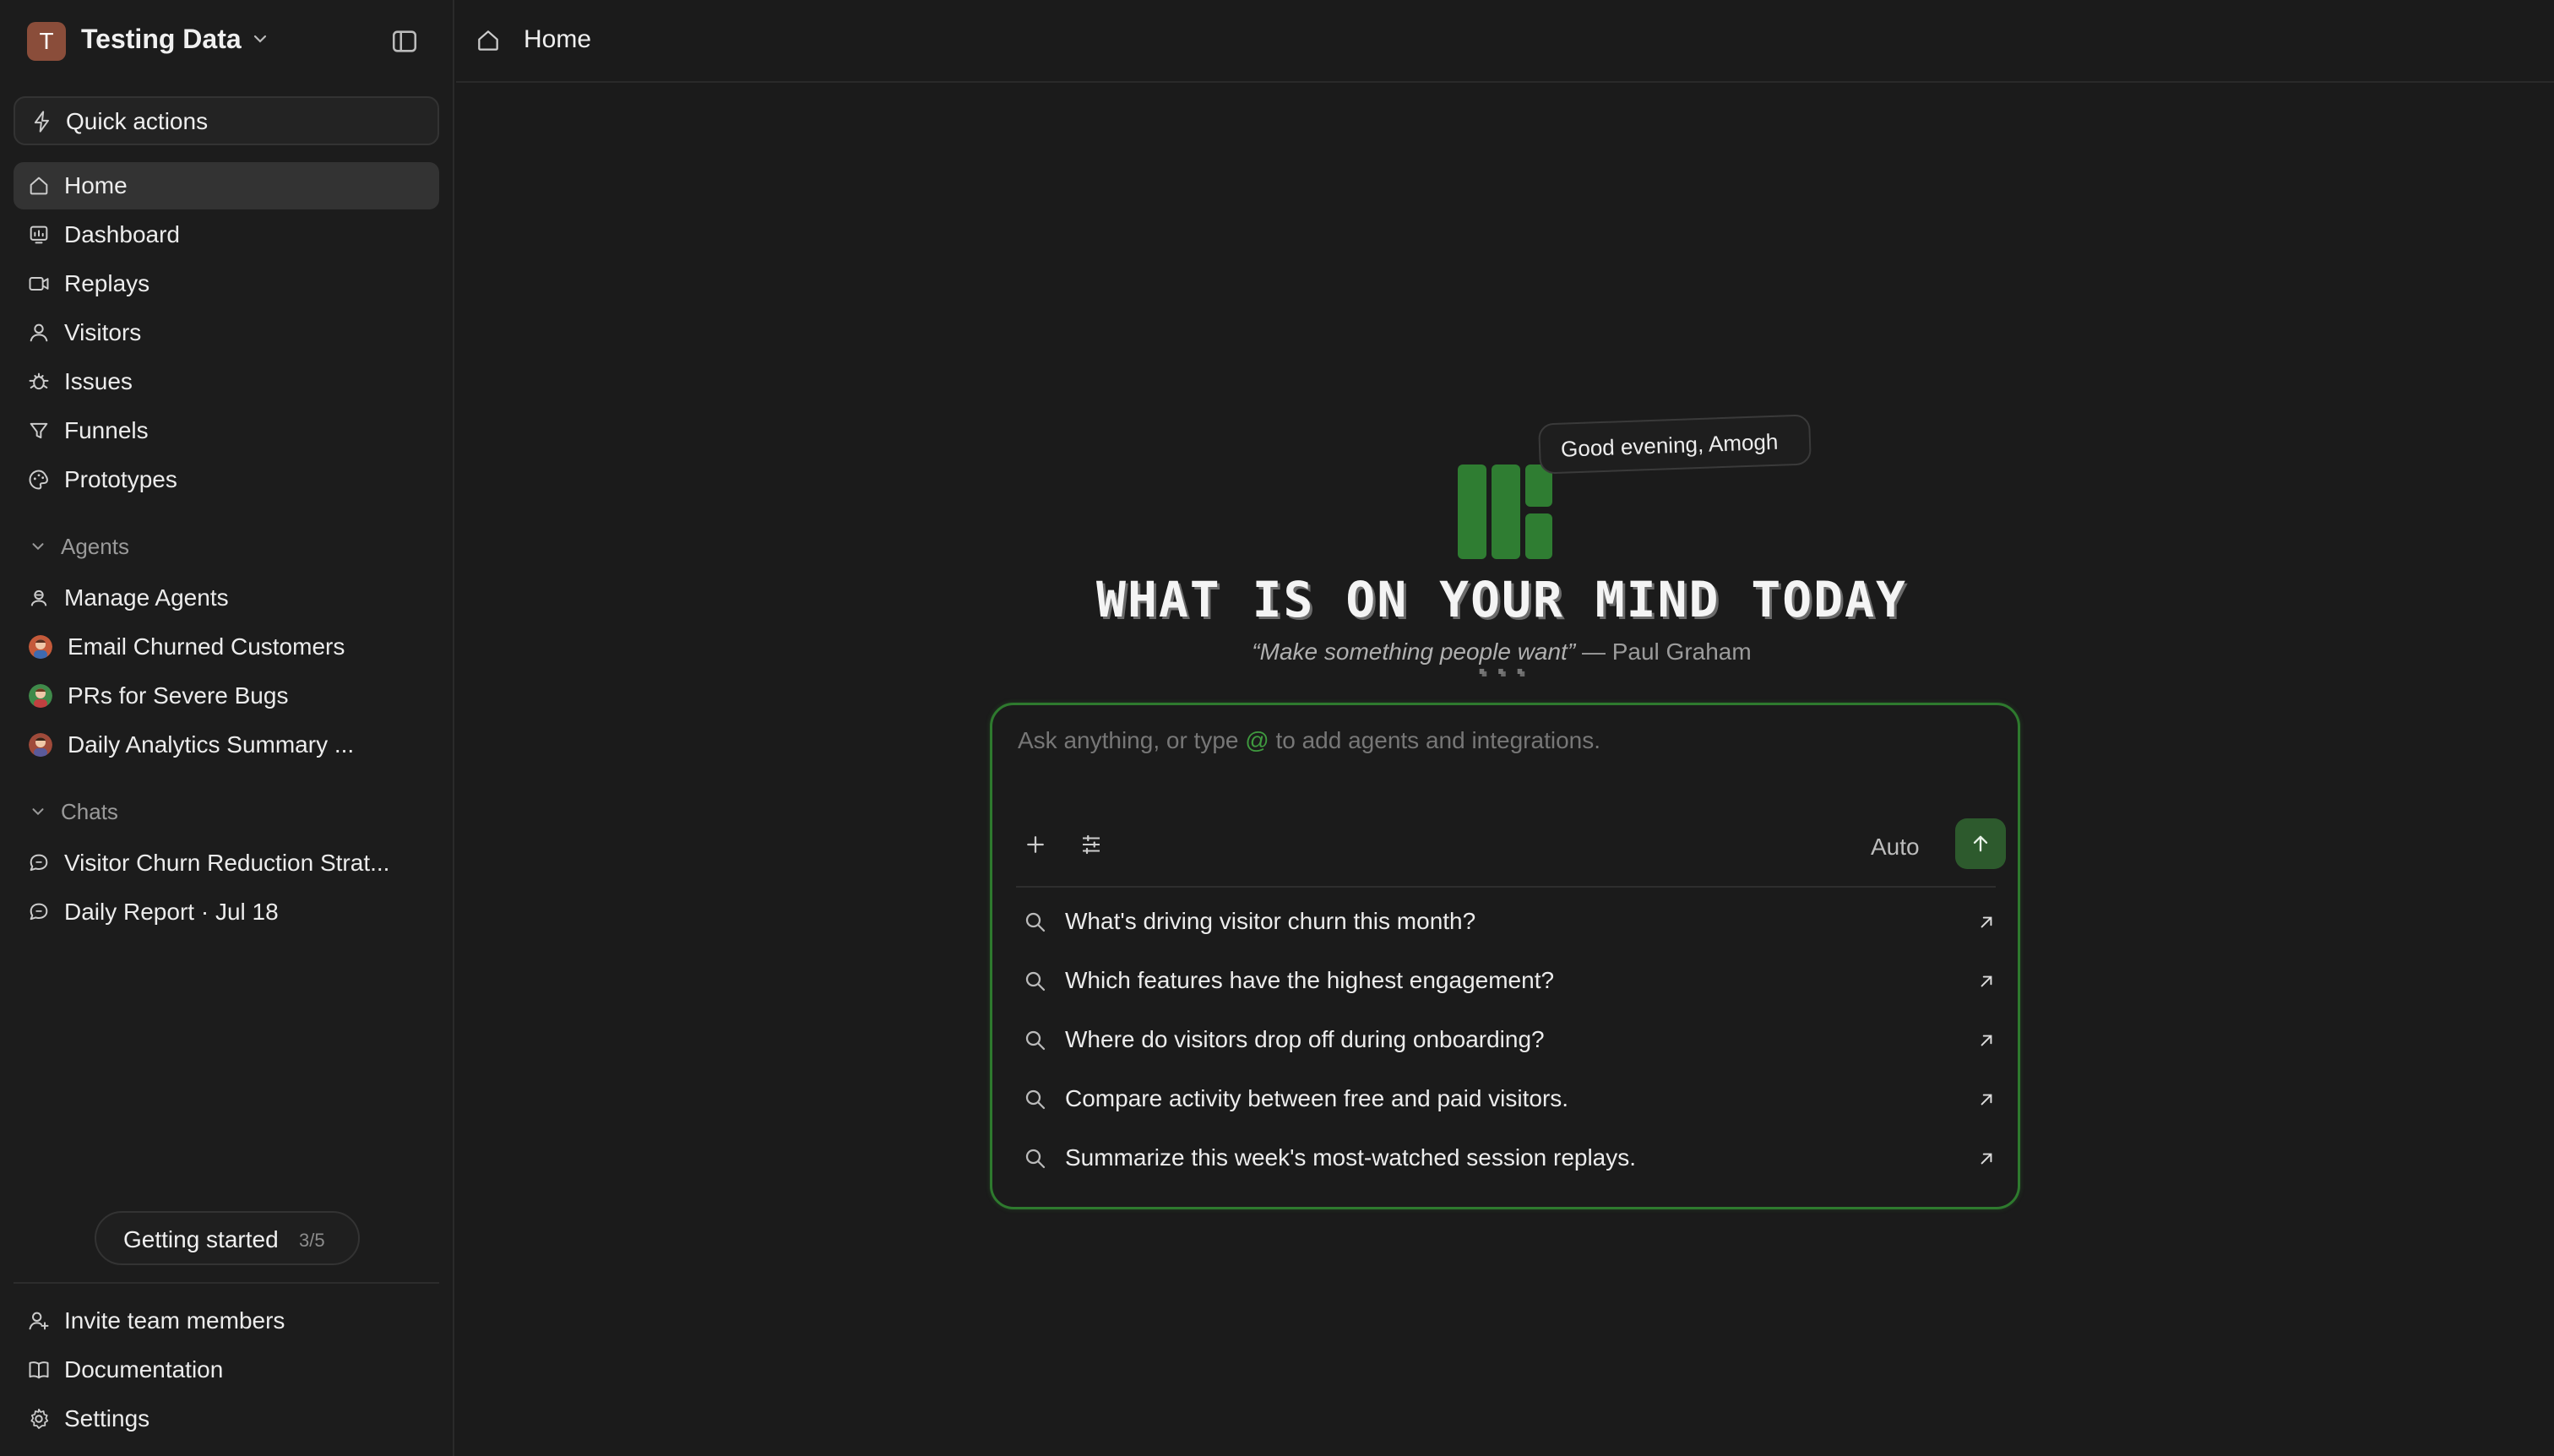 This screenshot has height=1456, width=2554. I want to click on agent-icon, so click(39, 598).